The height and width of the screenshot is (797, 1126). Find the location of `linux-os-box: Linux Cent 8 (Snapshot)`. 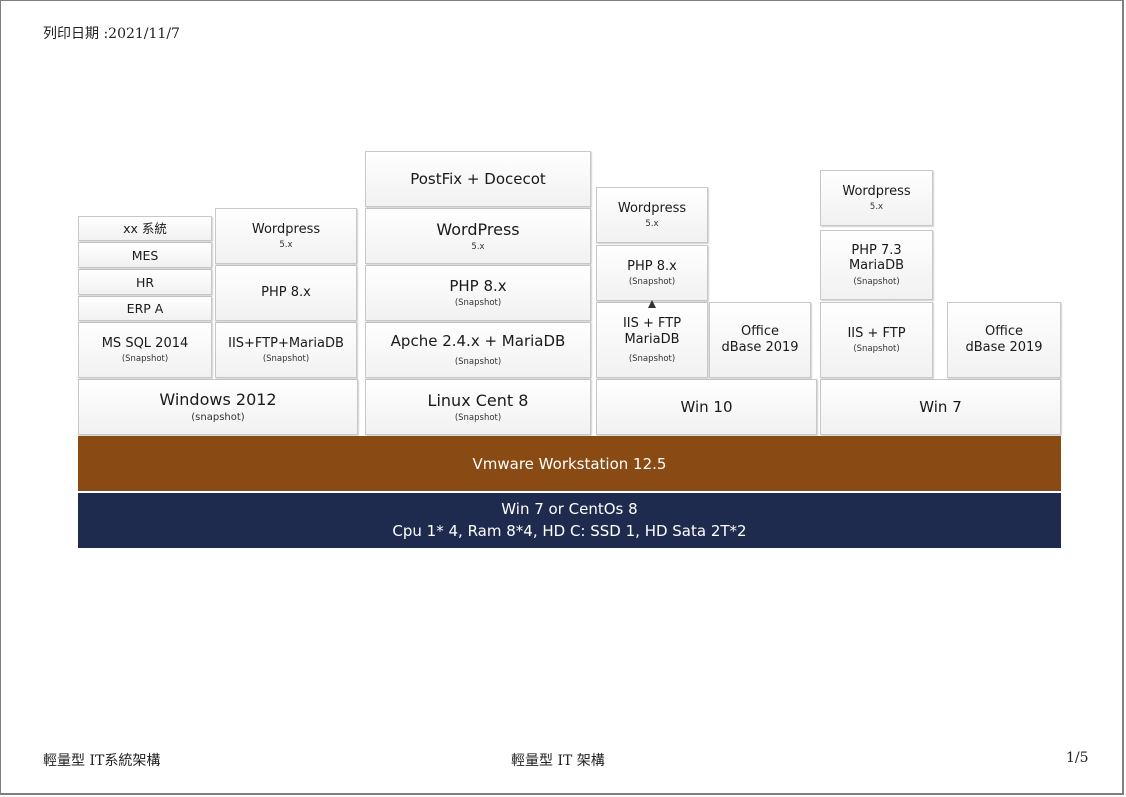

linux-os-box: Linux Cent 8 (Snapshot) is located at coordinates (478, 407).